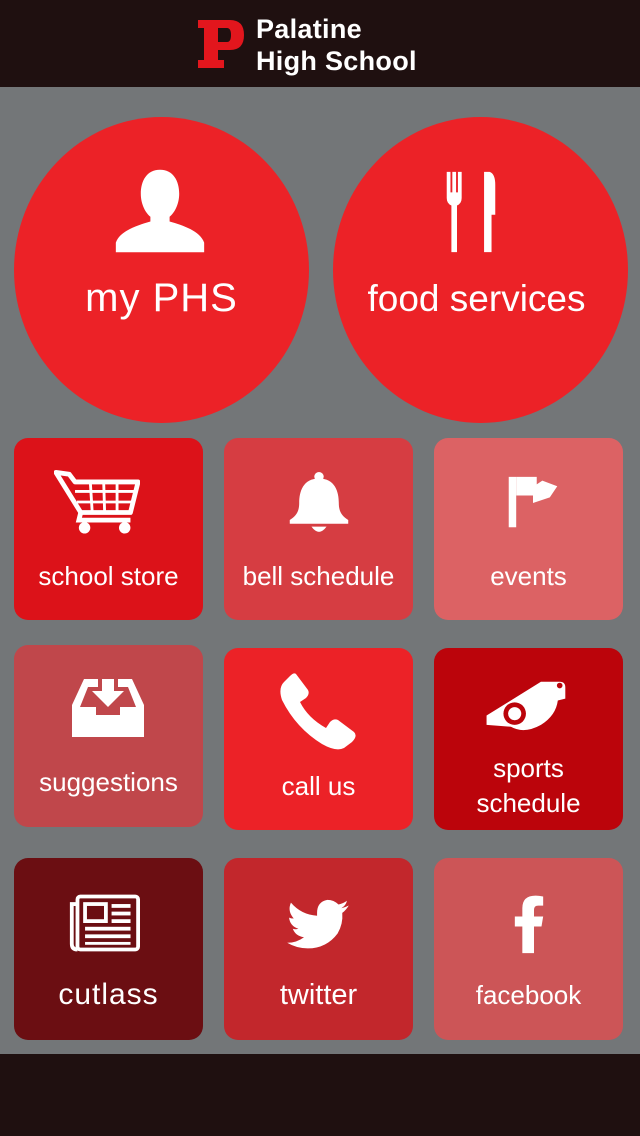  What do you see at coordinates (318, 995) in the screenshot?
I see `twitter-label: twitter` at bounding box center [318, 995].